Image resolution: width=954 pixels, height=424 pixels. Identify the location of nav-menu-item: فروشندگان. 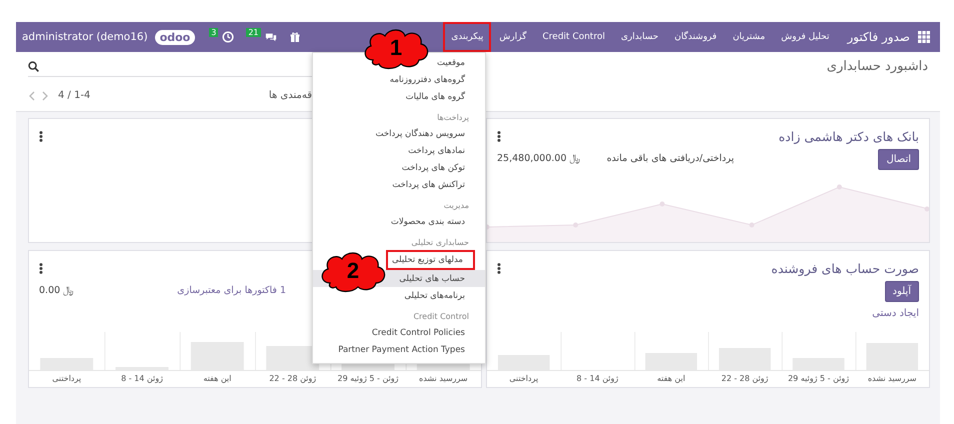
(695, 37).